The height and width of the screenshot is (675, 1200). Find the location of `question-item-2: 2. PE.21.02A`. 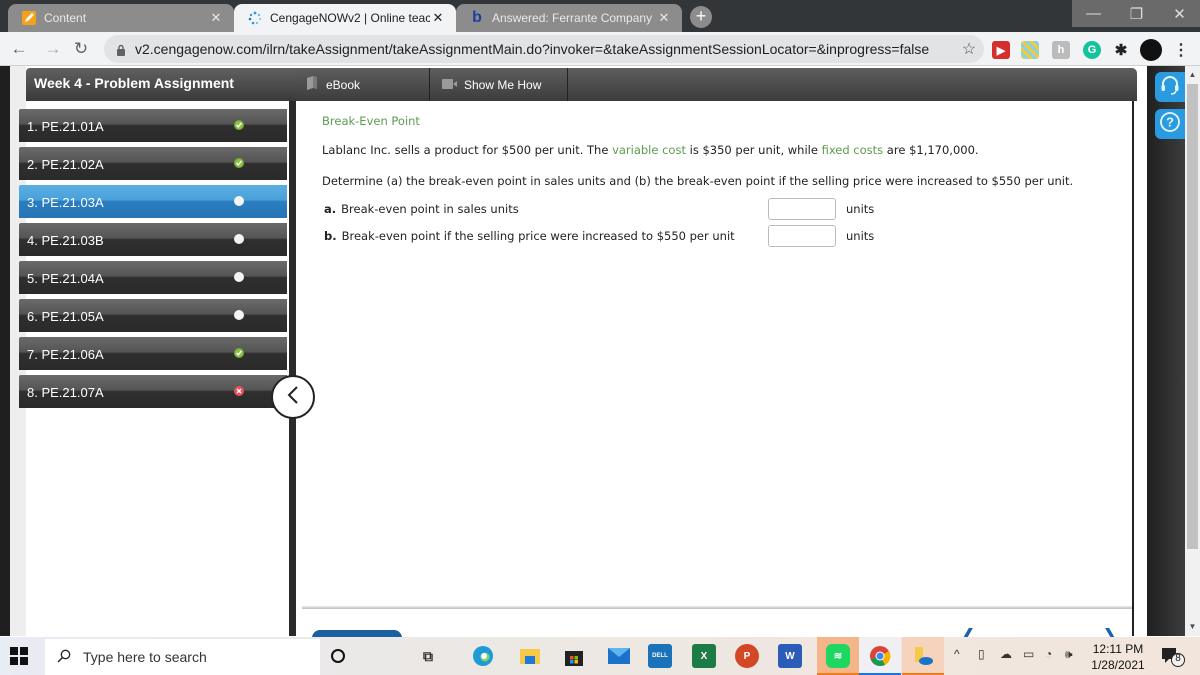

question-item-2: 2. PE.21.02A is located at coordinates (153, 163).